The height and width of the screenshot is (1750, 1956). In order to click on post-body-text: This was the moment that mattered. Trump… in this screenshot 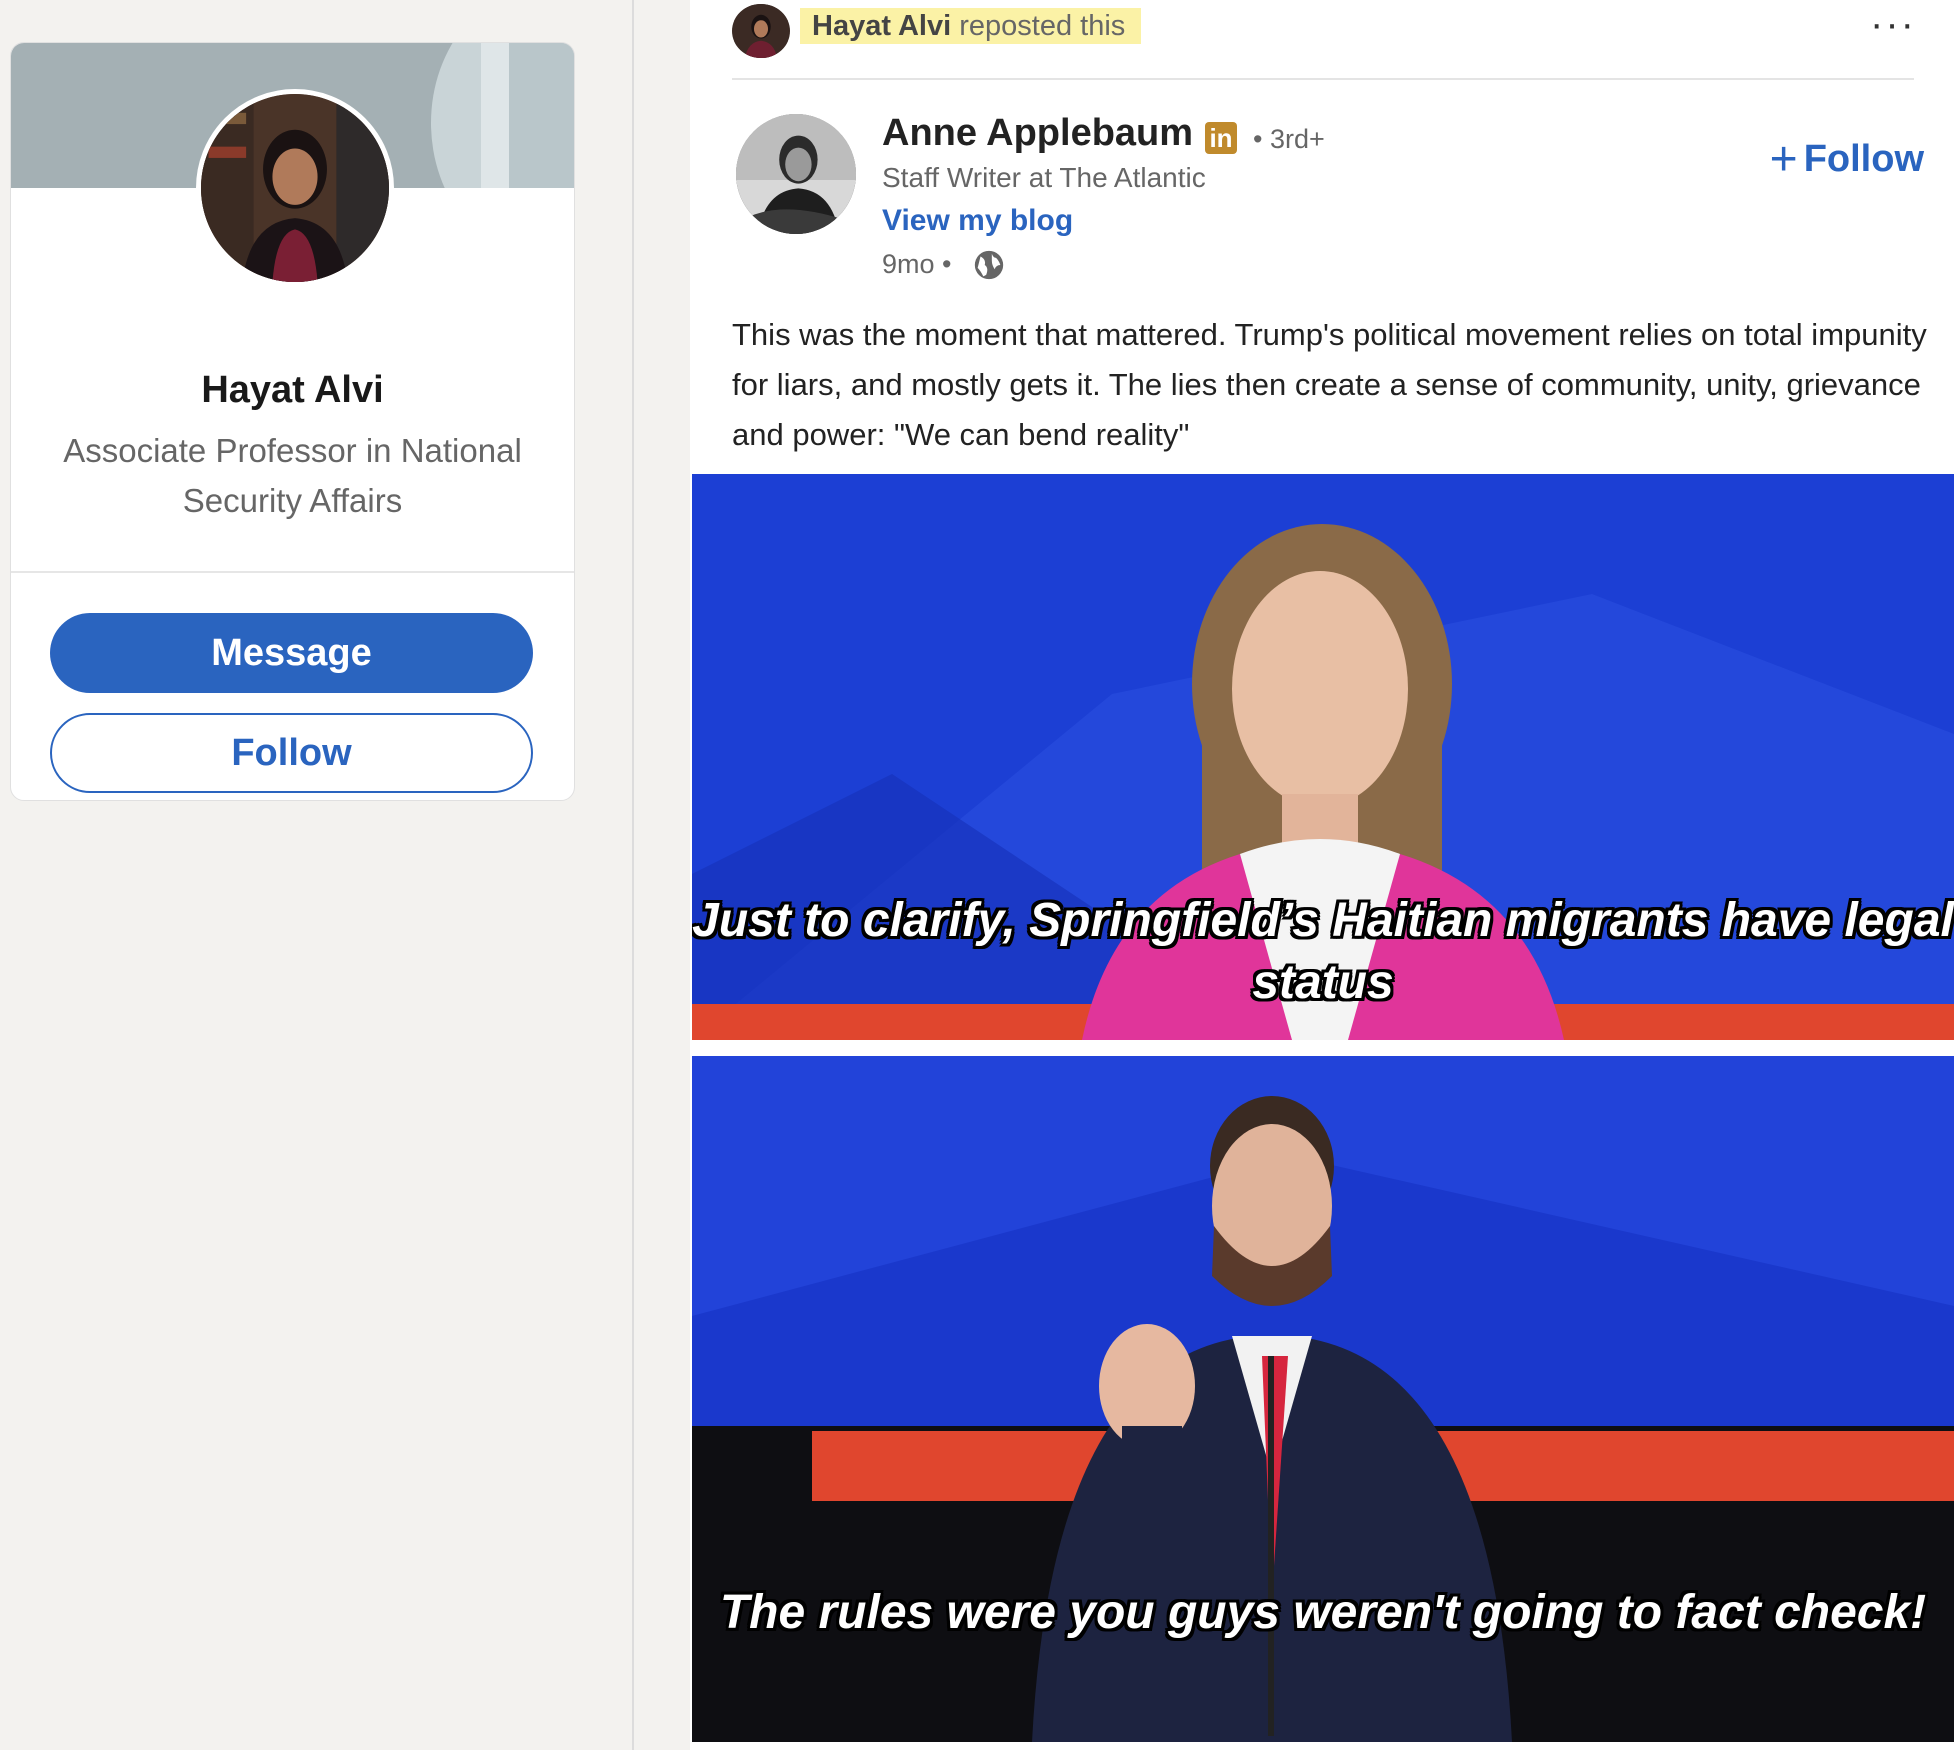, I will do `click(1329, 384)`.